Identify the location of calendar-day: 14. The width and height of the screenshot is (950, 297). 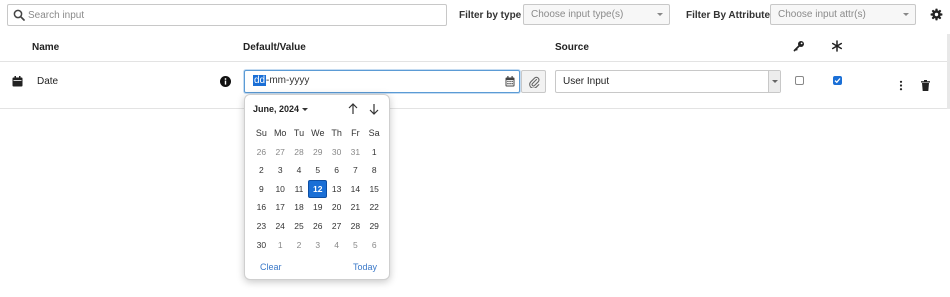
(355, 189).